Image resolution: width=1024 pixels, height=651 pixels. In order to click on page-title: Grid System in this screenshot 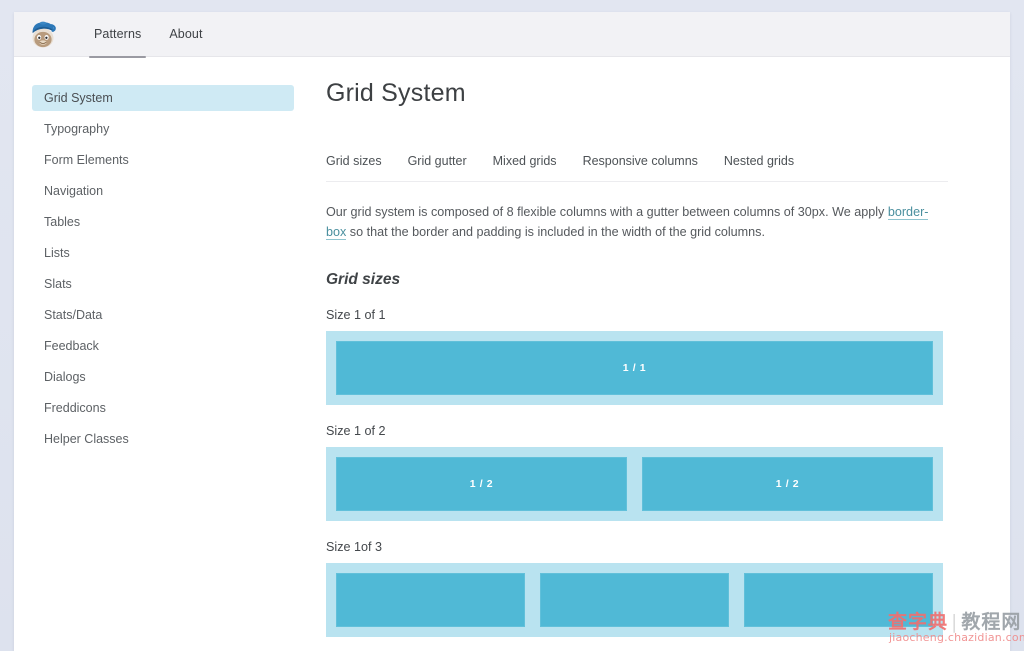, I will do `click(396, 93)`.